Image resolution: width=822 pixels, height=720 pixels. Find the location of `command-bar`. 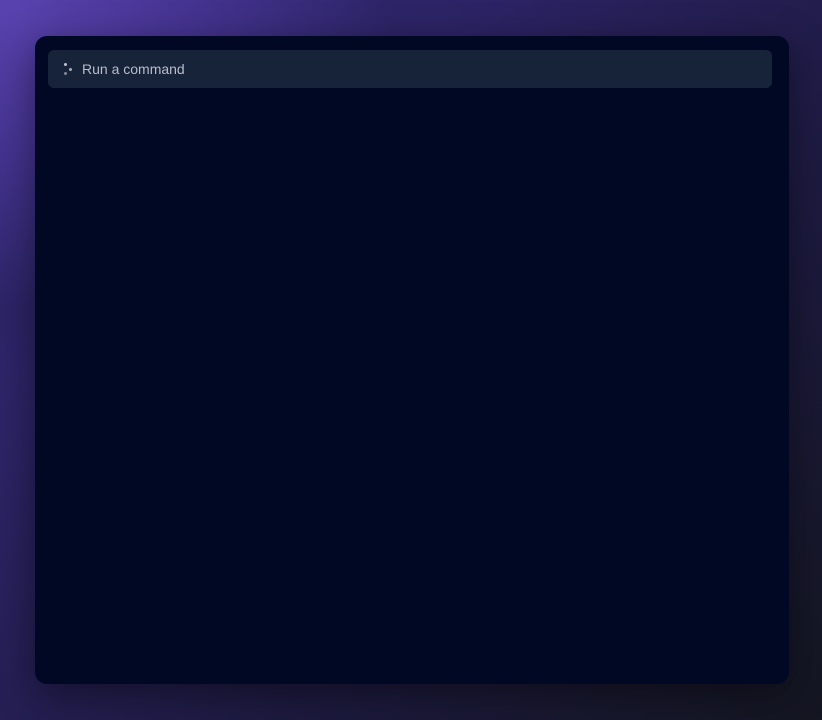

command-bar is located at coordinates (410, 69).